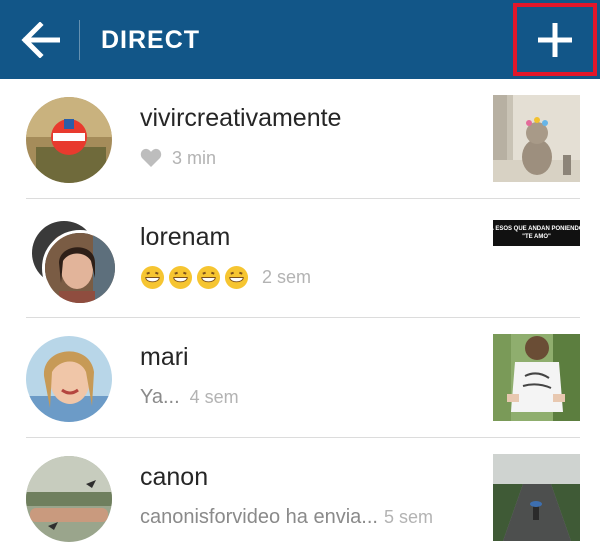 The height and width of the screenshot is (558, 600). What do you see at coordinates (536, 229) in the screenshot?
I see `thumbnail-caption-line1: A ESOS QUE ANDAN PONIENDO` at bounding box center [536, 229].